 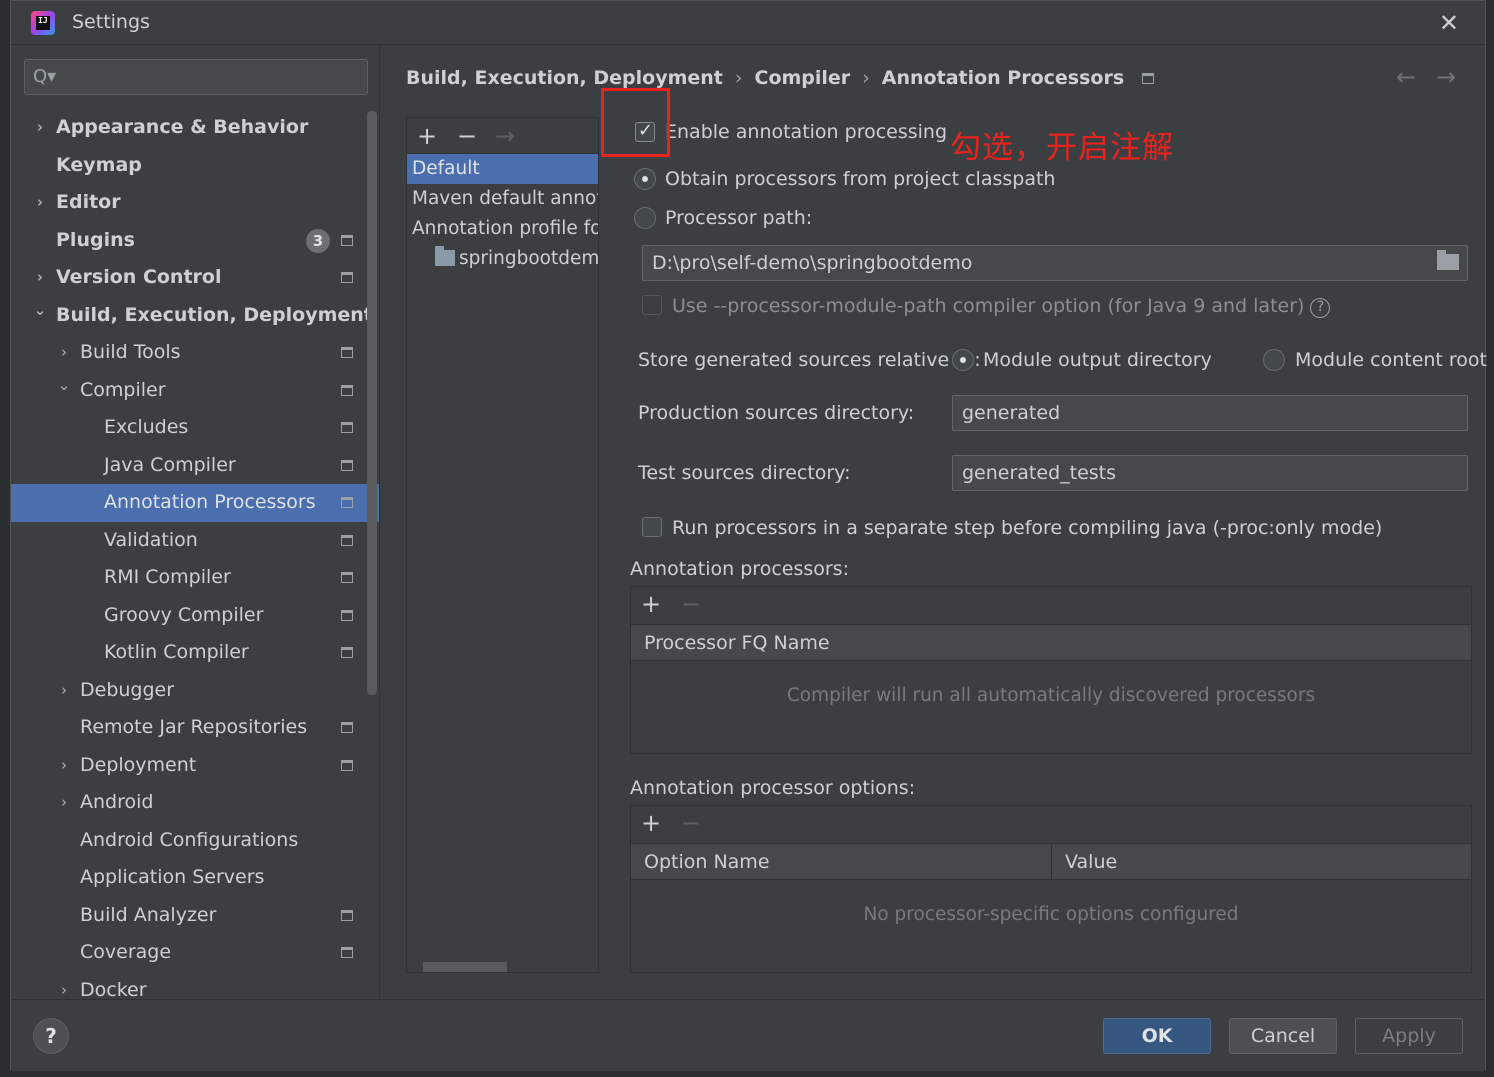 I want to click on remove-processor-icon: −, so click(x=691, y=604).